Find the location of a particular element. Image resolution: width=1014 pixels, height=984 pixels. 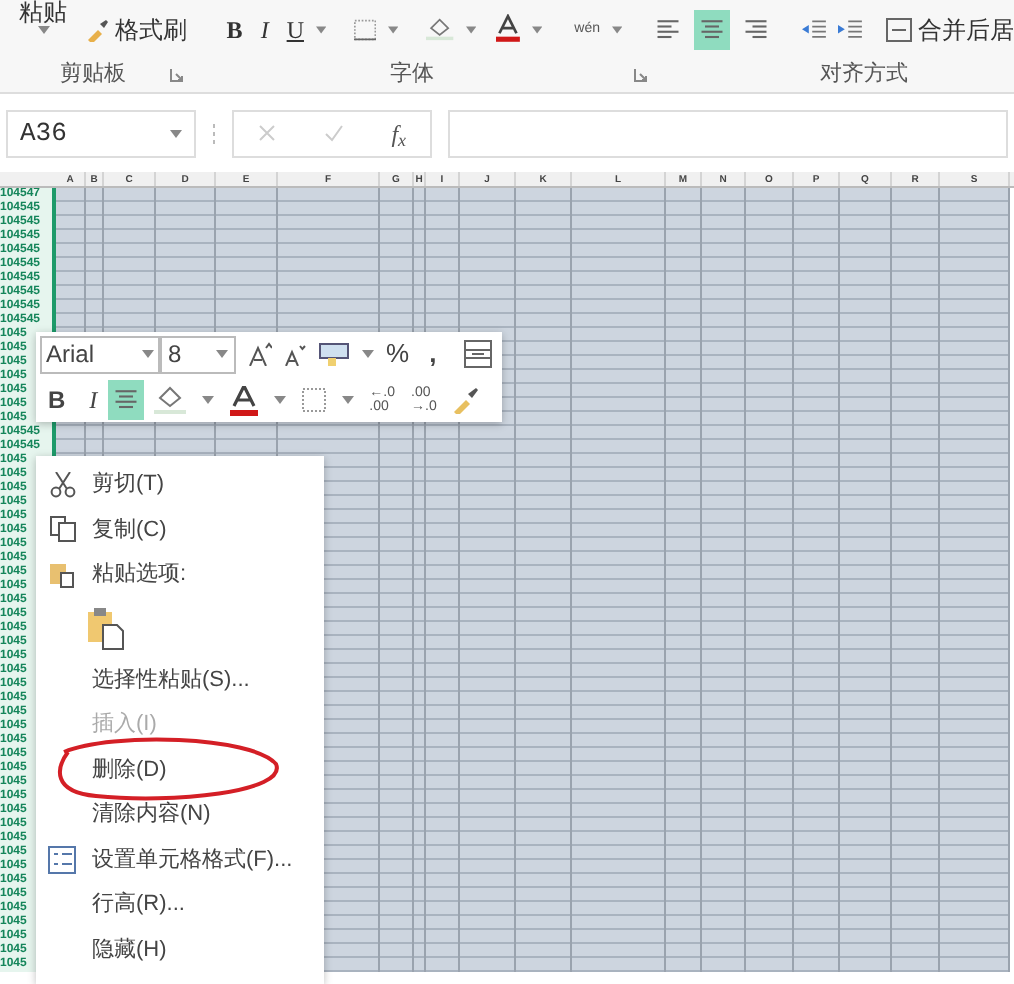

group-label: 对齐方式 is located at coordinates (864, 74).